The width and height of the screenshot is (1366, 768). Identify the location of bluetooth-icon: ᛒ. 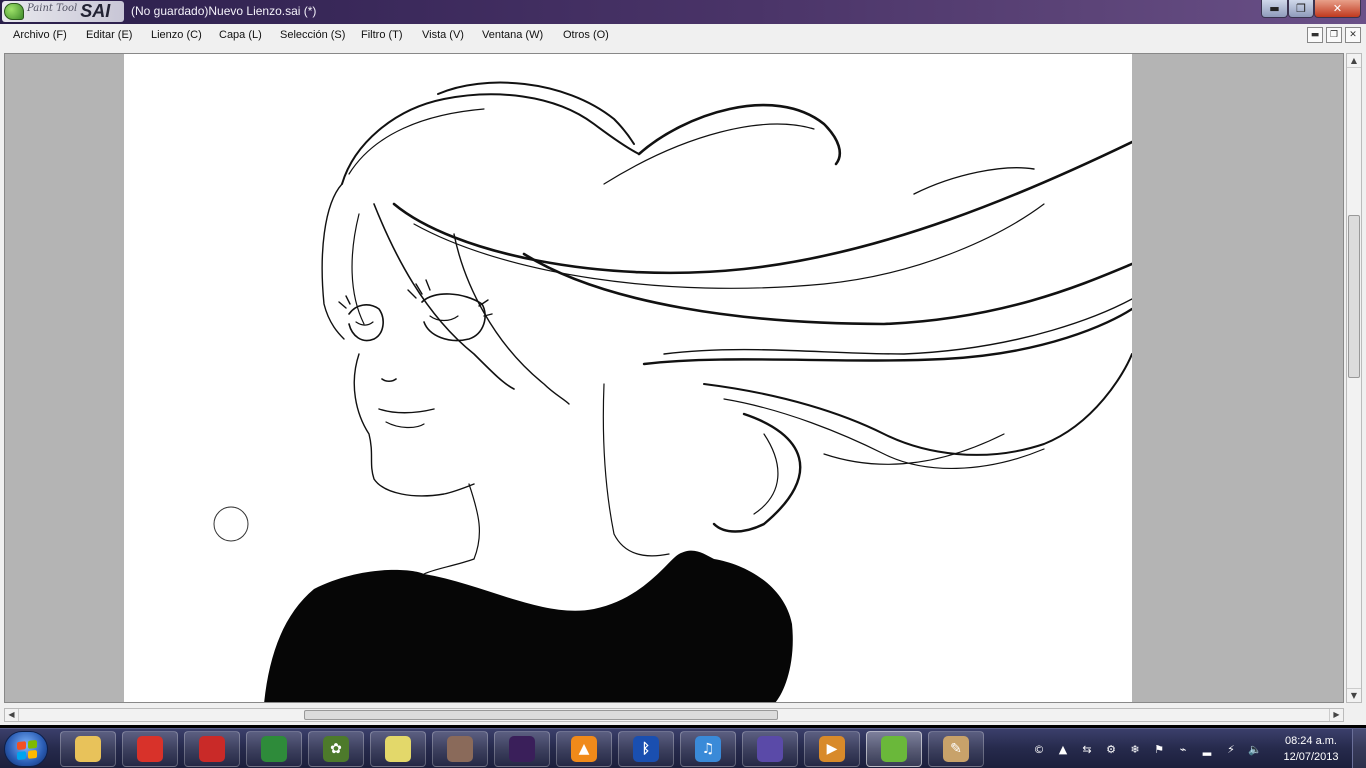
(646, 749).